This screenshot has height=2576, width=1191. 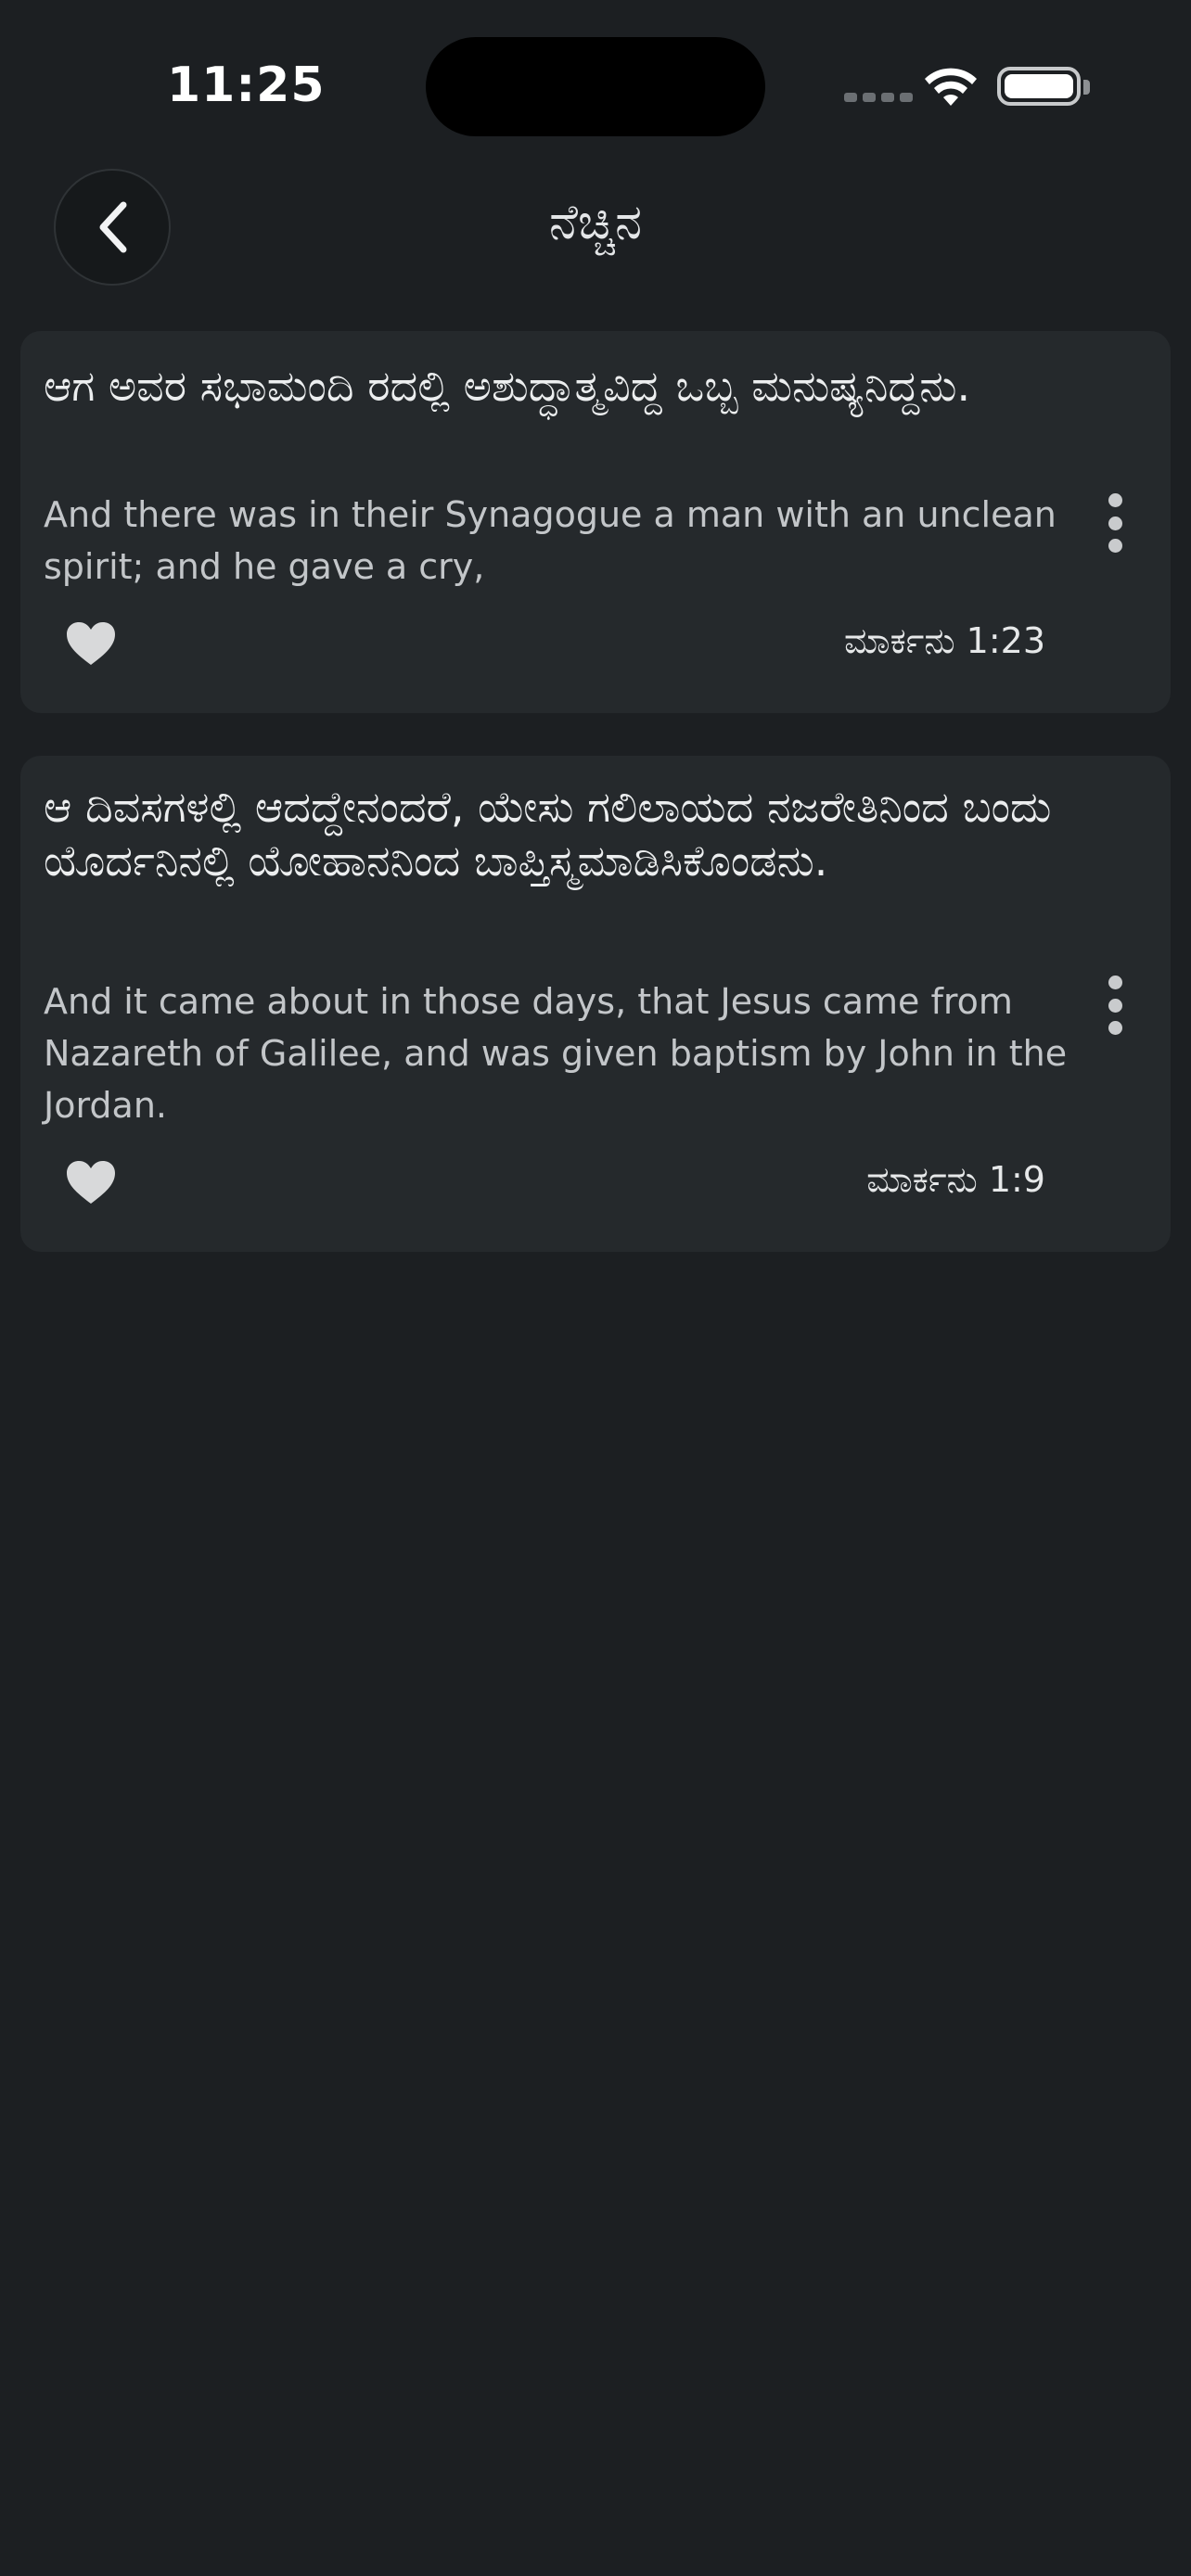 What do you see at coordinates (1086, 87) in the screenshot?
I see `battery-cap` at bounding box center [1086, 87].